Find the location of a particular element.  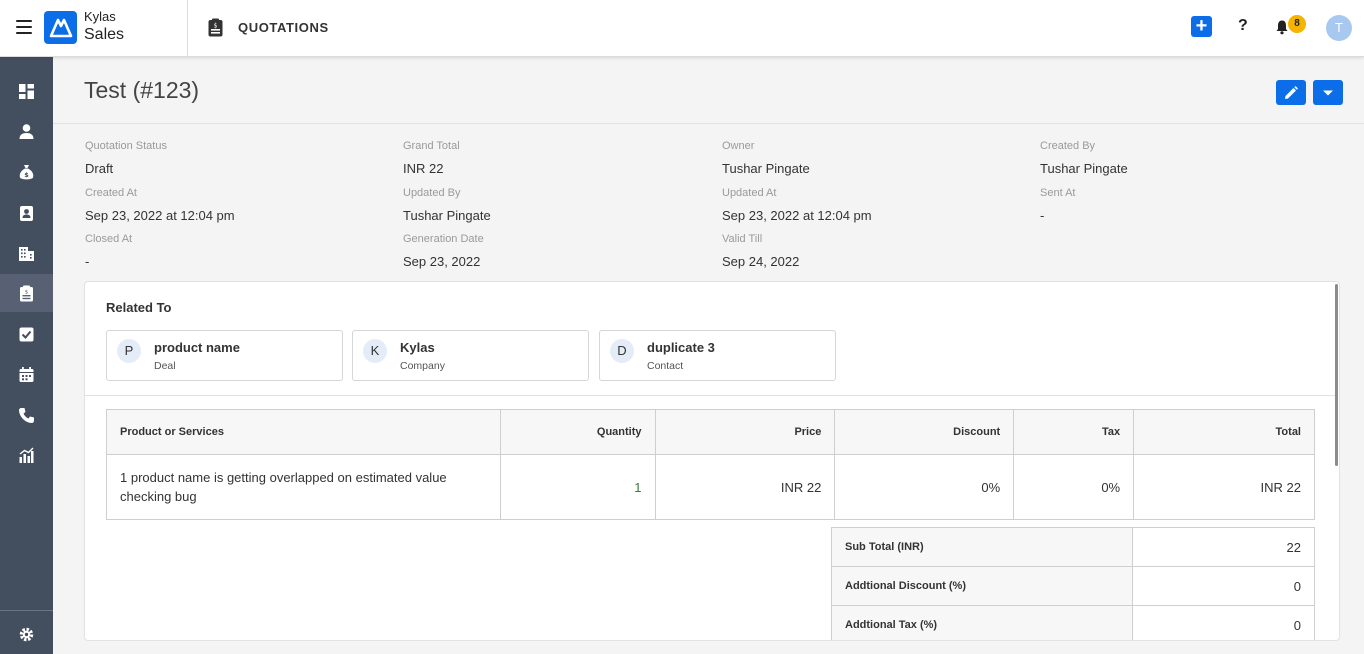

field-valid-till: Valid Till Sep 24, 2022 is located at coordinates (872, 251).